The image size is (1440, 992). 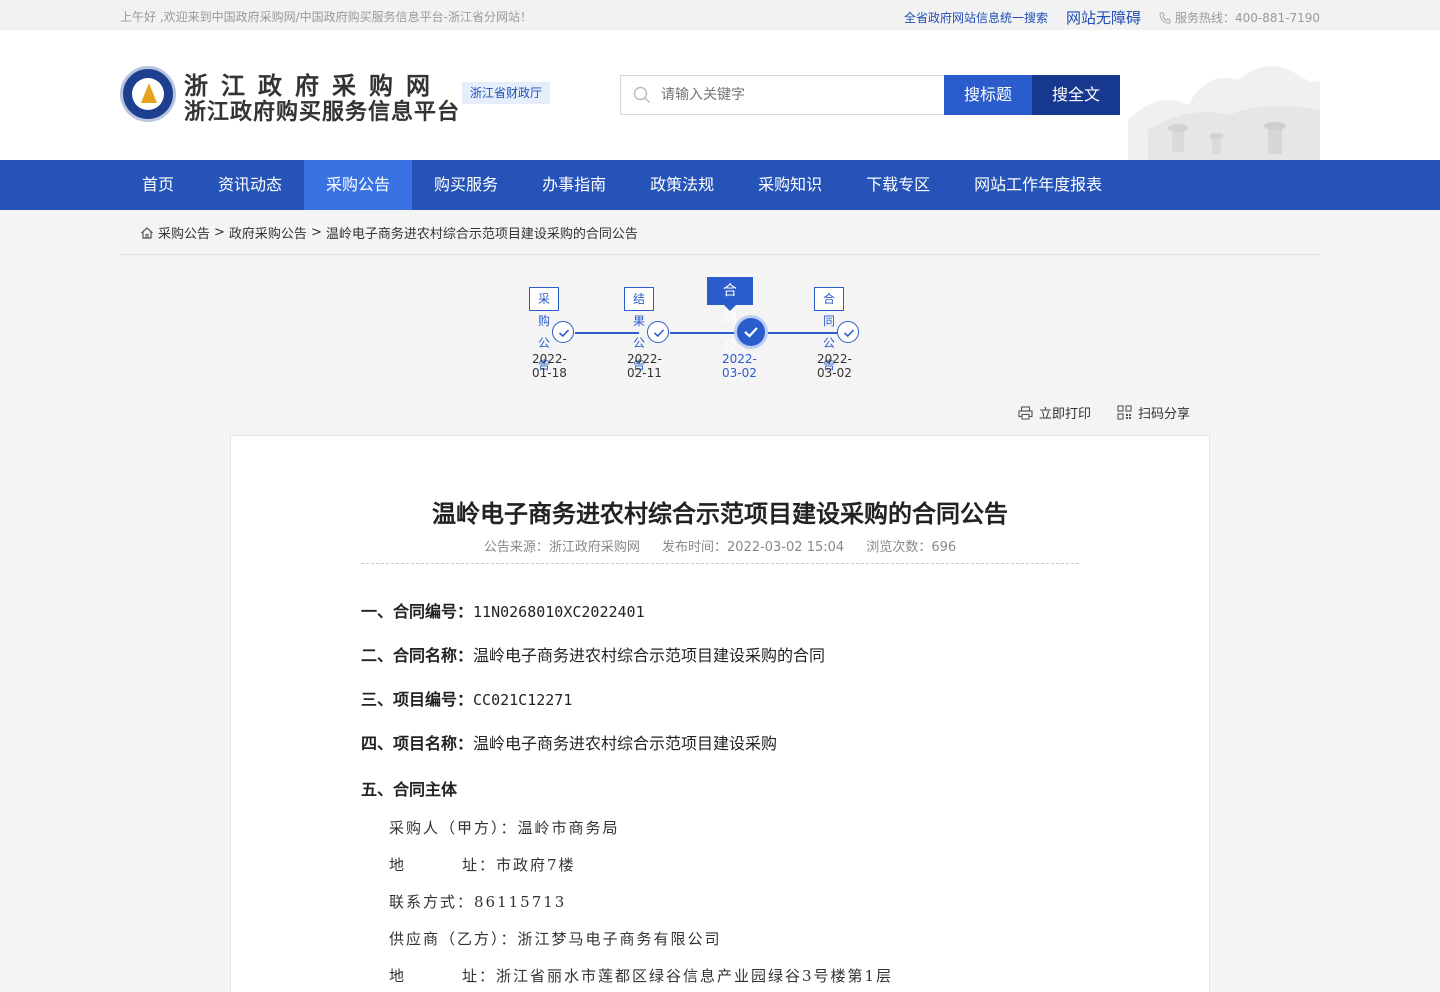 I want to click on project-number-row: 三、项目编号：CC021C12271, so click(x=466, y=698).